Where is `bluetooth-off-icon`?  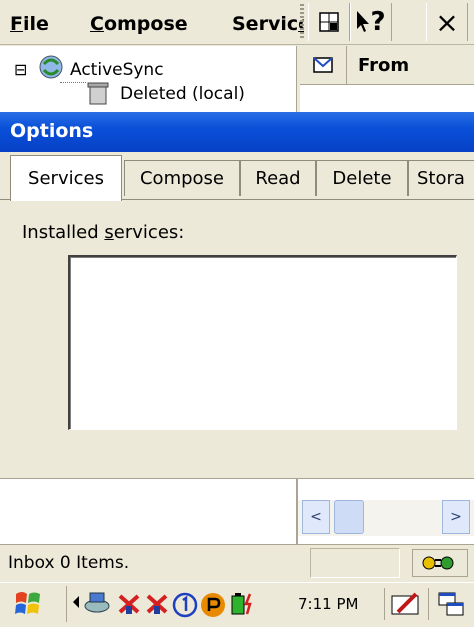
bluetooth-off-icon is located at coordinates (157, 606).